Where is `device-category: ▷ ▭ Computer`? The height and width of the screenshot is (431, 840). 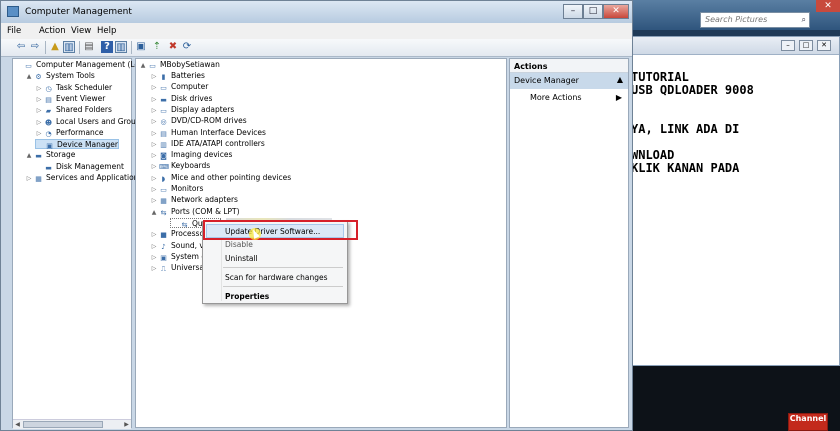 device-category: ▷ ▭ Computer is located at coordinates (179, 87).